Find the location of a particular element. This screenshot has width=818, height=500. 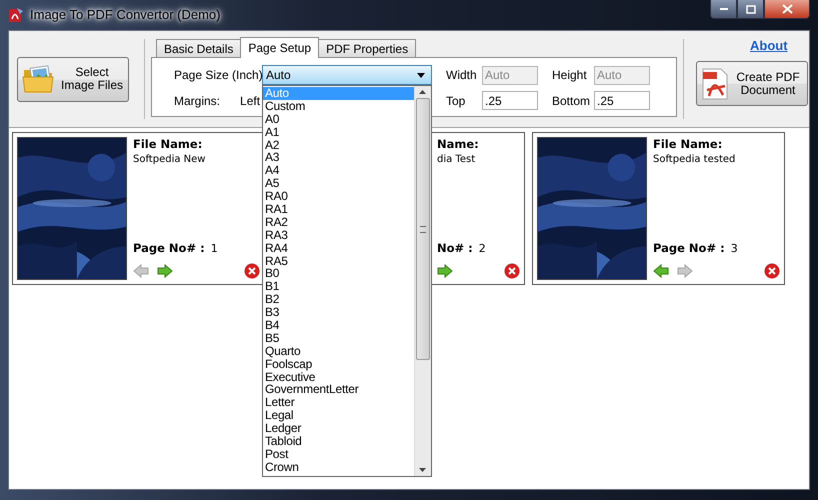

window-title: Image To PDF Convertor (Demo) is located at coordinates (125, 14).